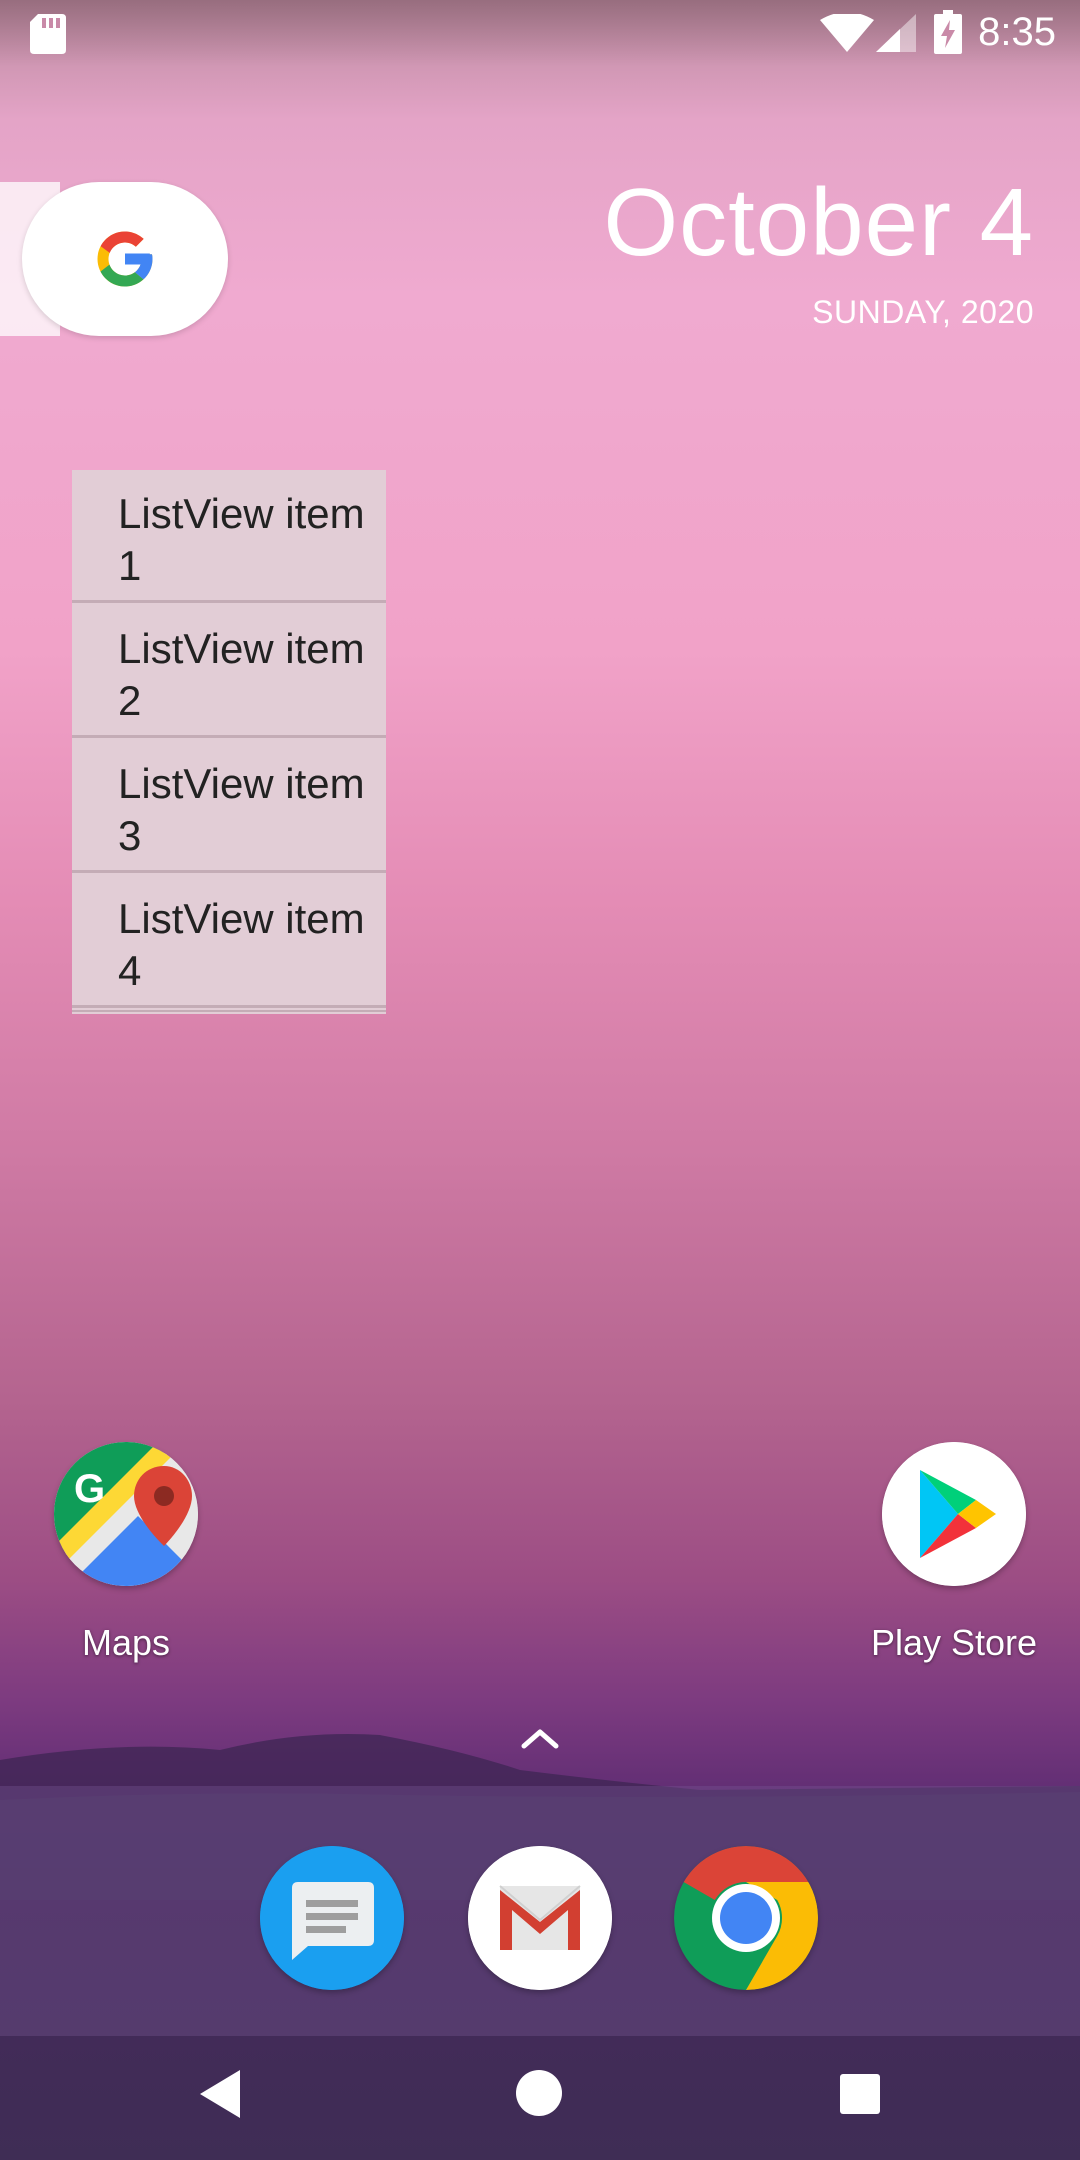 This screenshot has height=2160, width=1080. I want to click on list-item: ListView item 4, so click(229, 941).